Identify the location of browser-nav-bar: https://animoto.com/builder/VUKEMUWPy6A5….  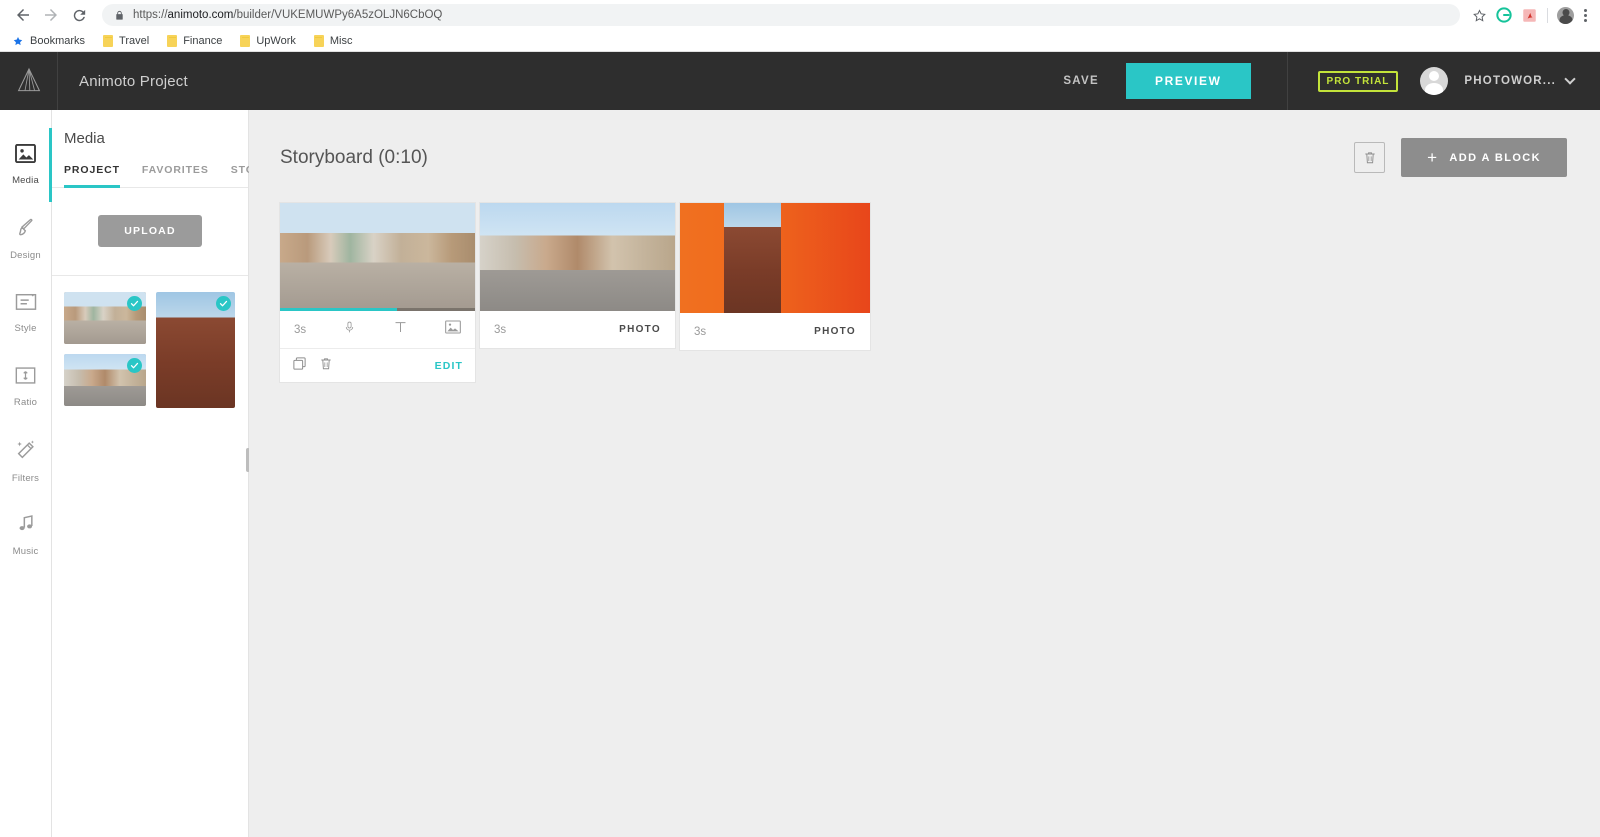
(800, 15).